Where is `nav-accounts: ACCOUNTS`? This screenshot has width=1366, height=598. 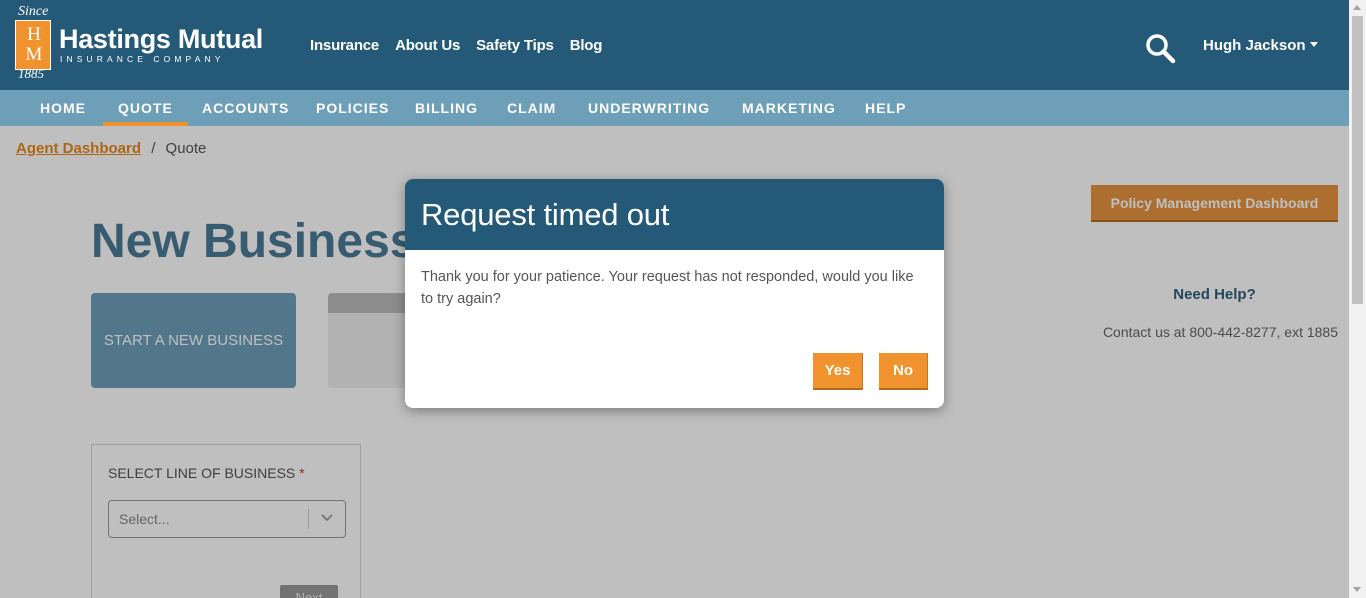 nav-accounts: ACCOUNTS is located at coordinates (245, 108).